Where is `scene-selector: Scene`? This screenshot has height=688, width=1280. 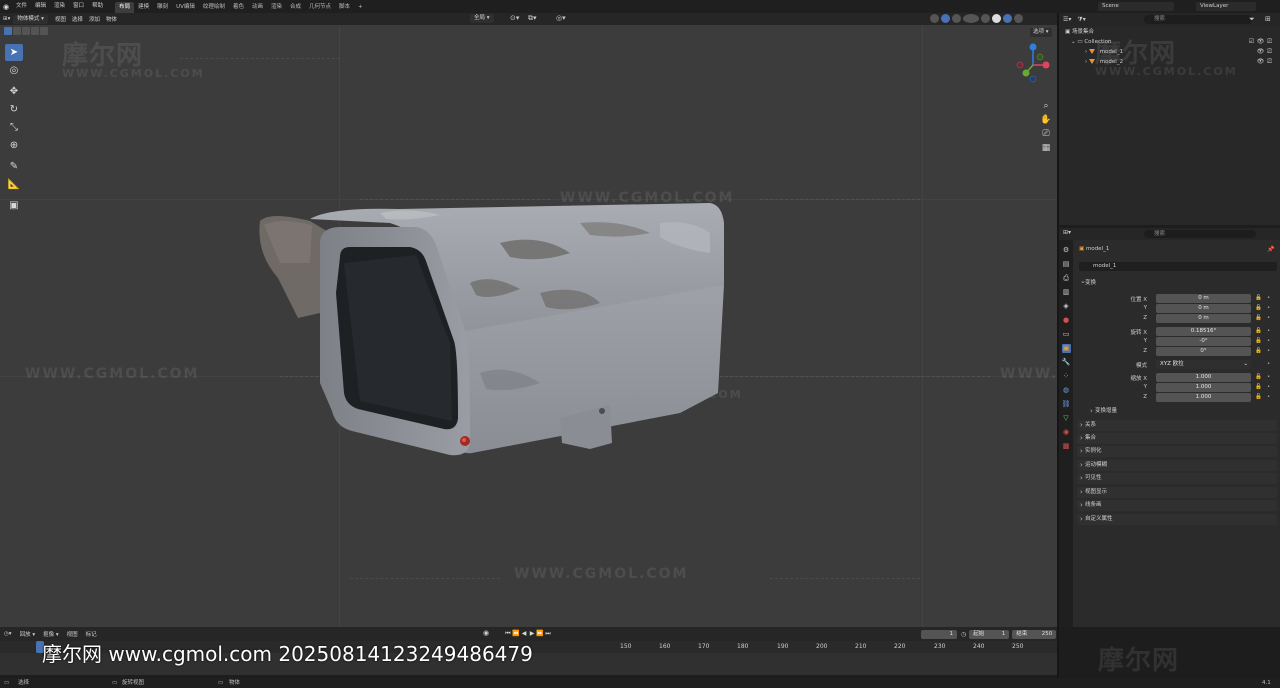
scene-selector: Scene is located at coordinates (1136, 6).